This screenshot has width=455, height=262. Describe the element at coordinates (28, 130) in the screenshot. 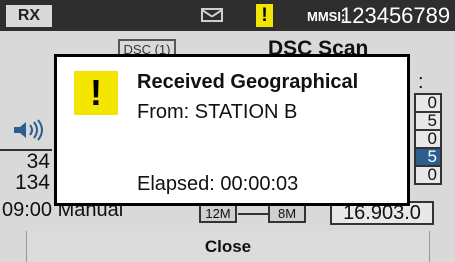

I see `speaker-icon` at that location.